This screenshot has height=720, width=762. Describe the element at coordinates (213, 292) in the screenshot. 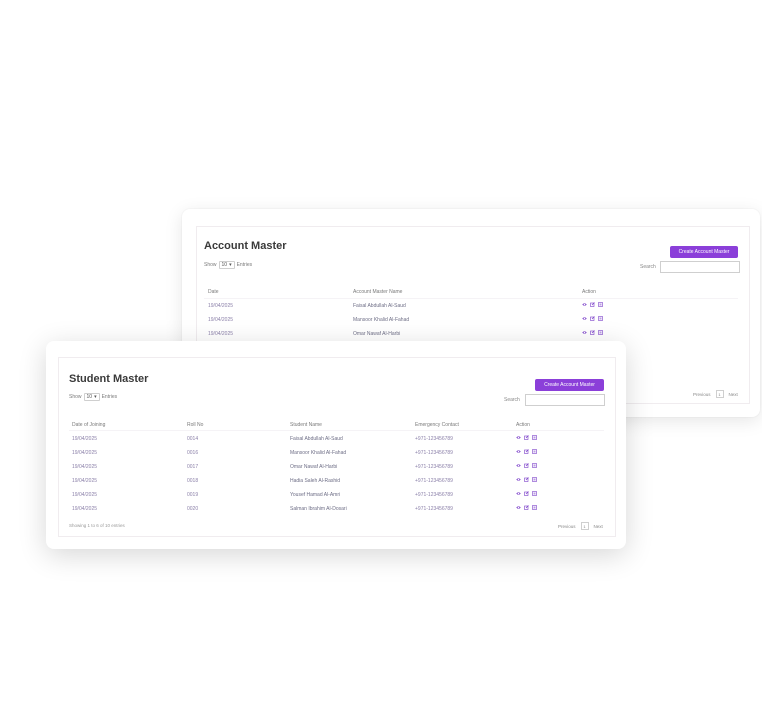

I see `col-date: Date` at that location.